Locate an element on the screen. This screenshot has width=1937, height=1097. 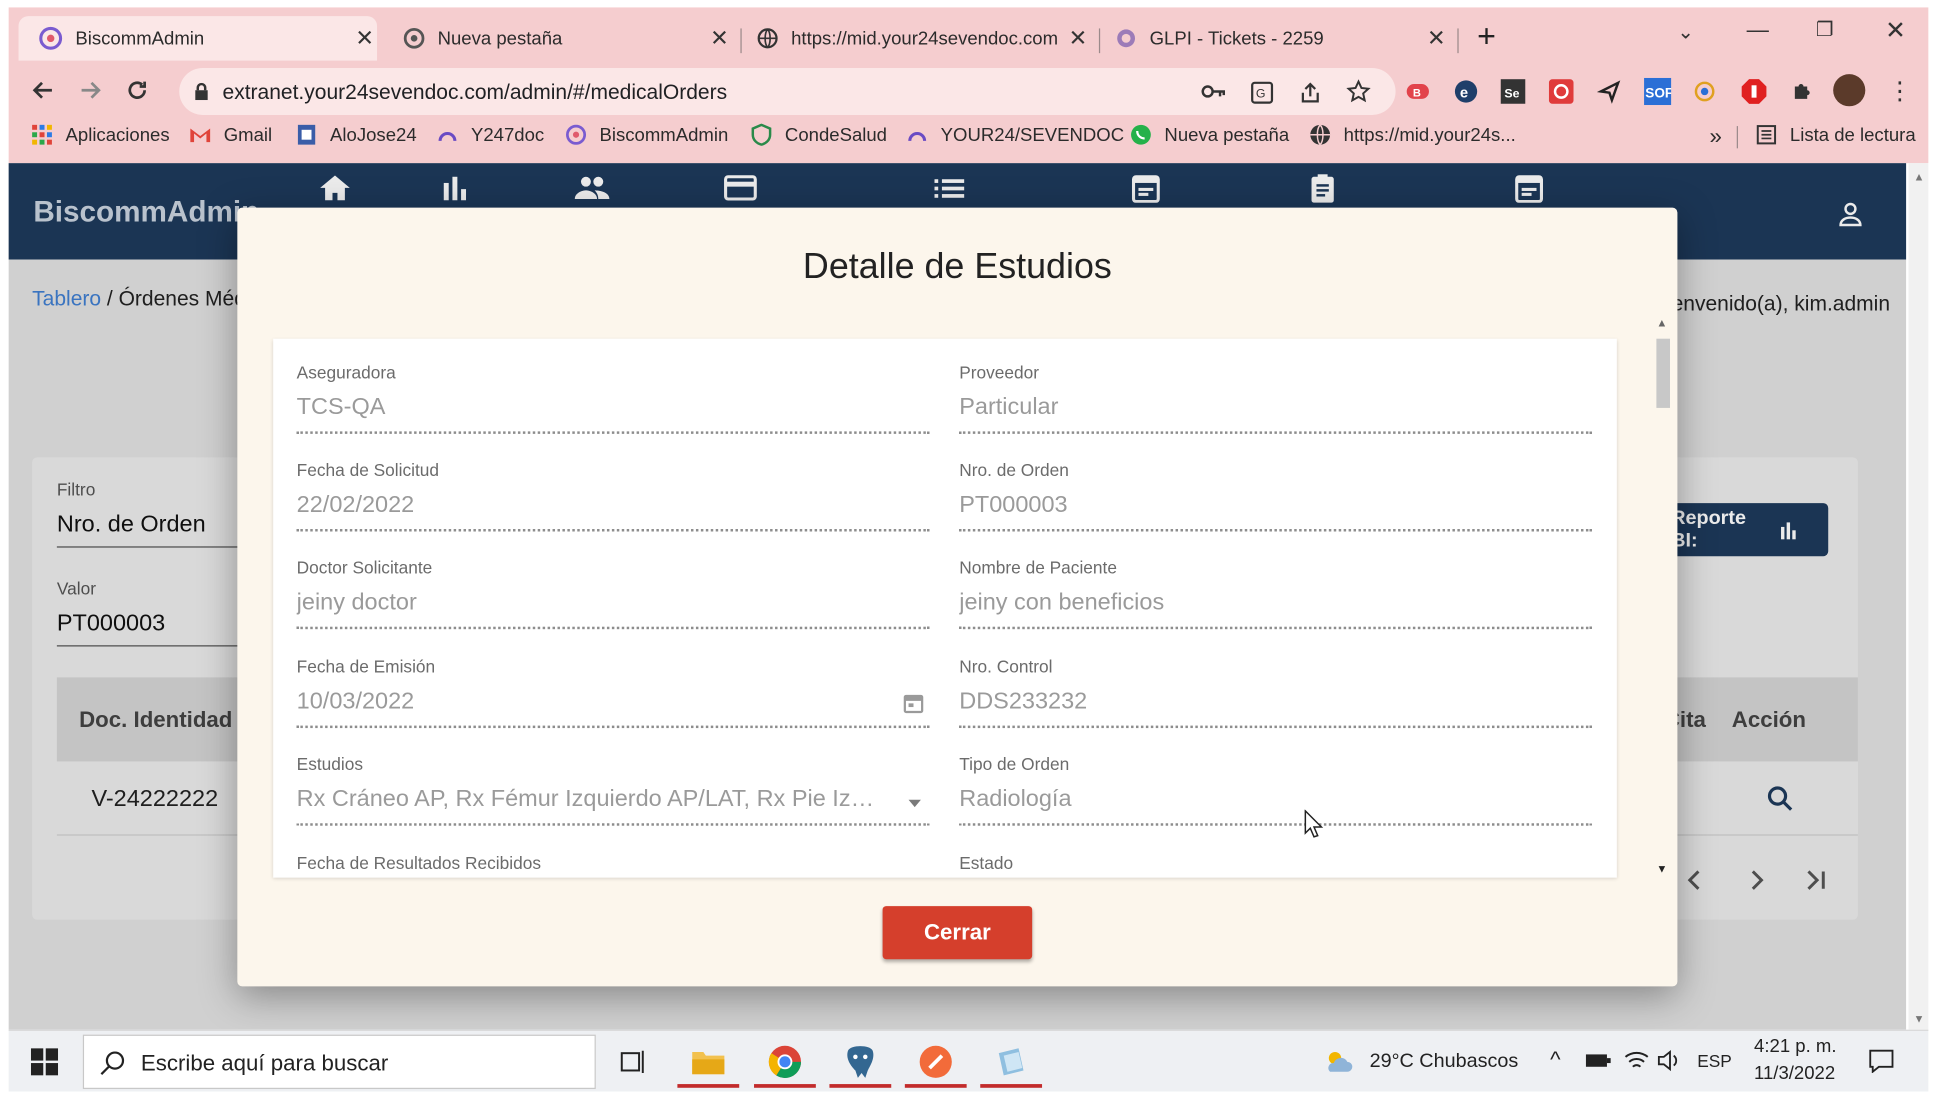
language-indicator: ESP is located at coordinates (1714, 1061).